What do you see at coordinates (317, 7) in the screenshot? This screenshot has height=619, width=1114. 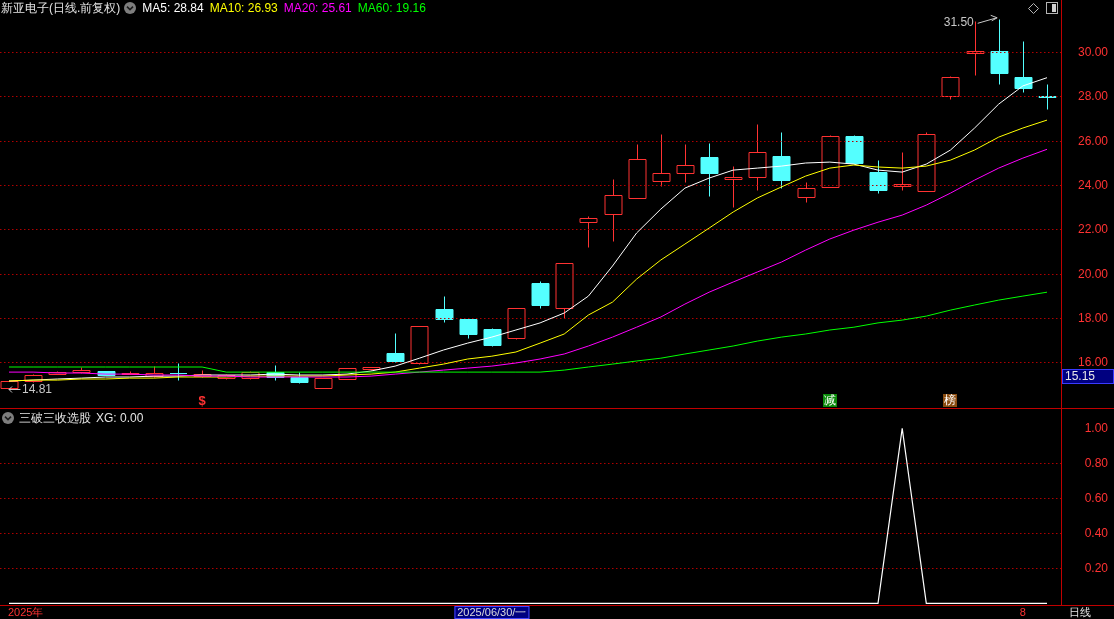 I see `ma-legend-item: MA20: 25.61` at bounding box center [317, 7].